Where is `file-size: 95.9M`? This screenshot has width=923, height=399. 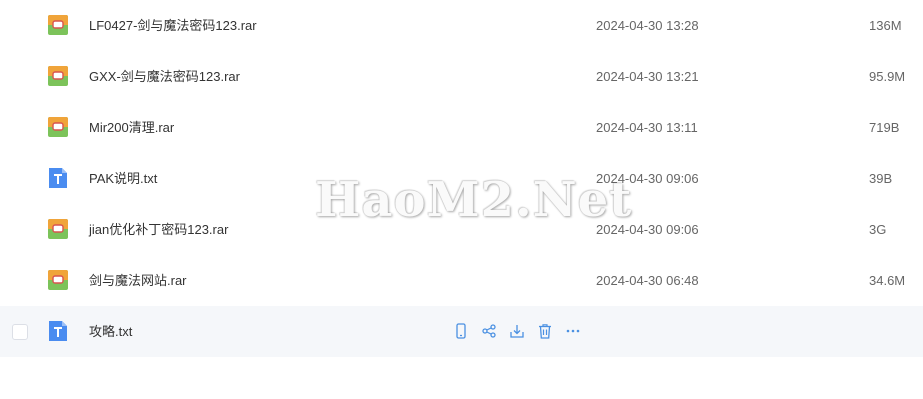 file-size: 95.9M is located at coordinates (887, 76).